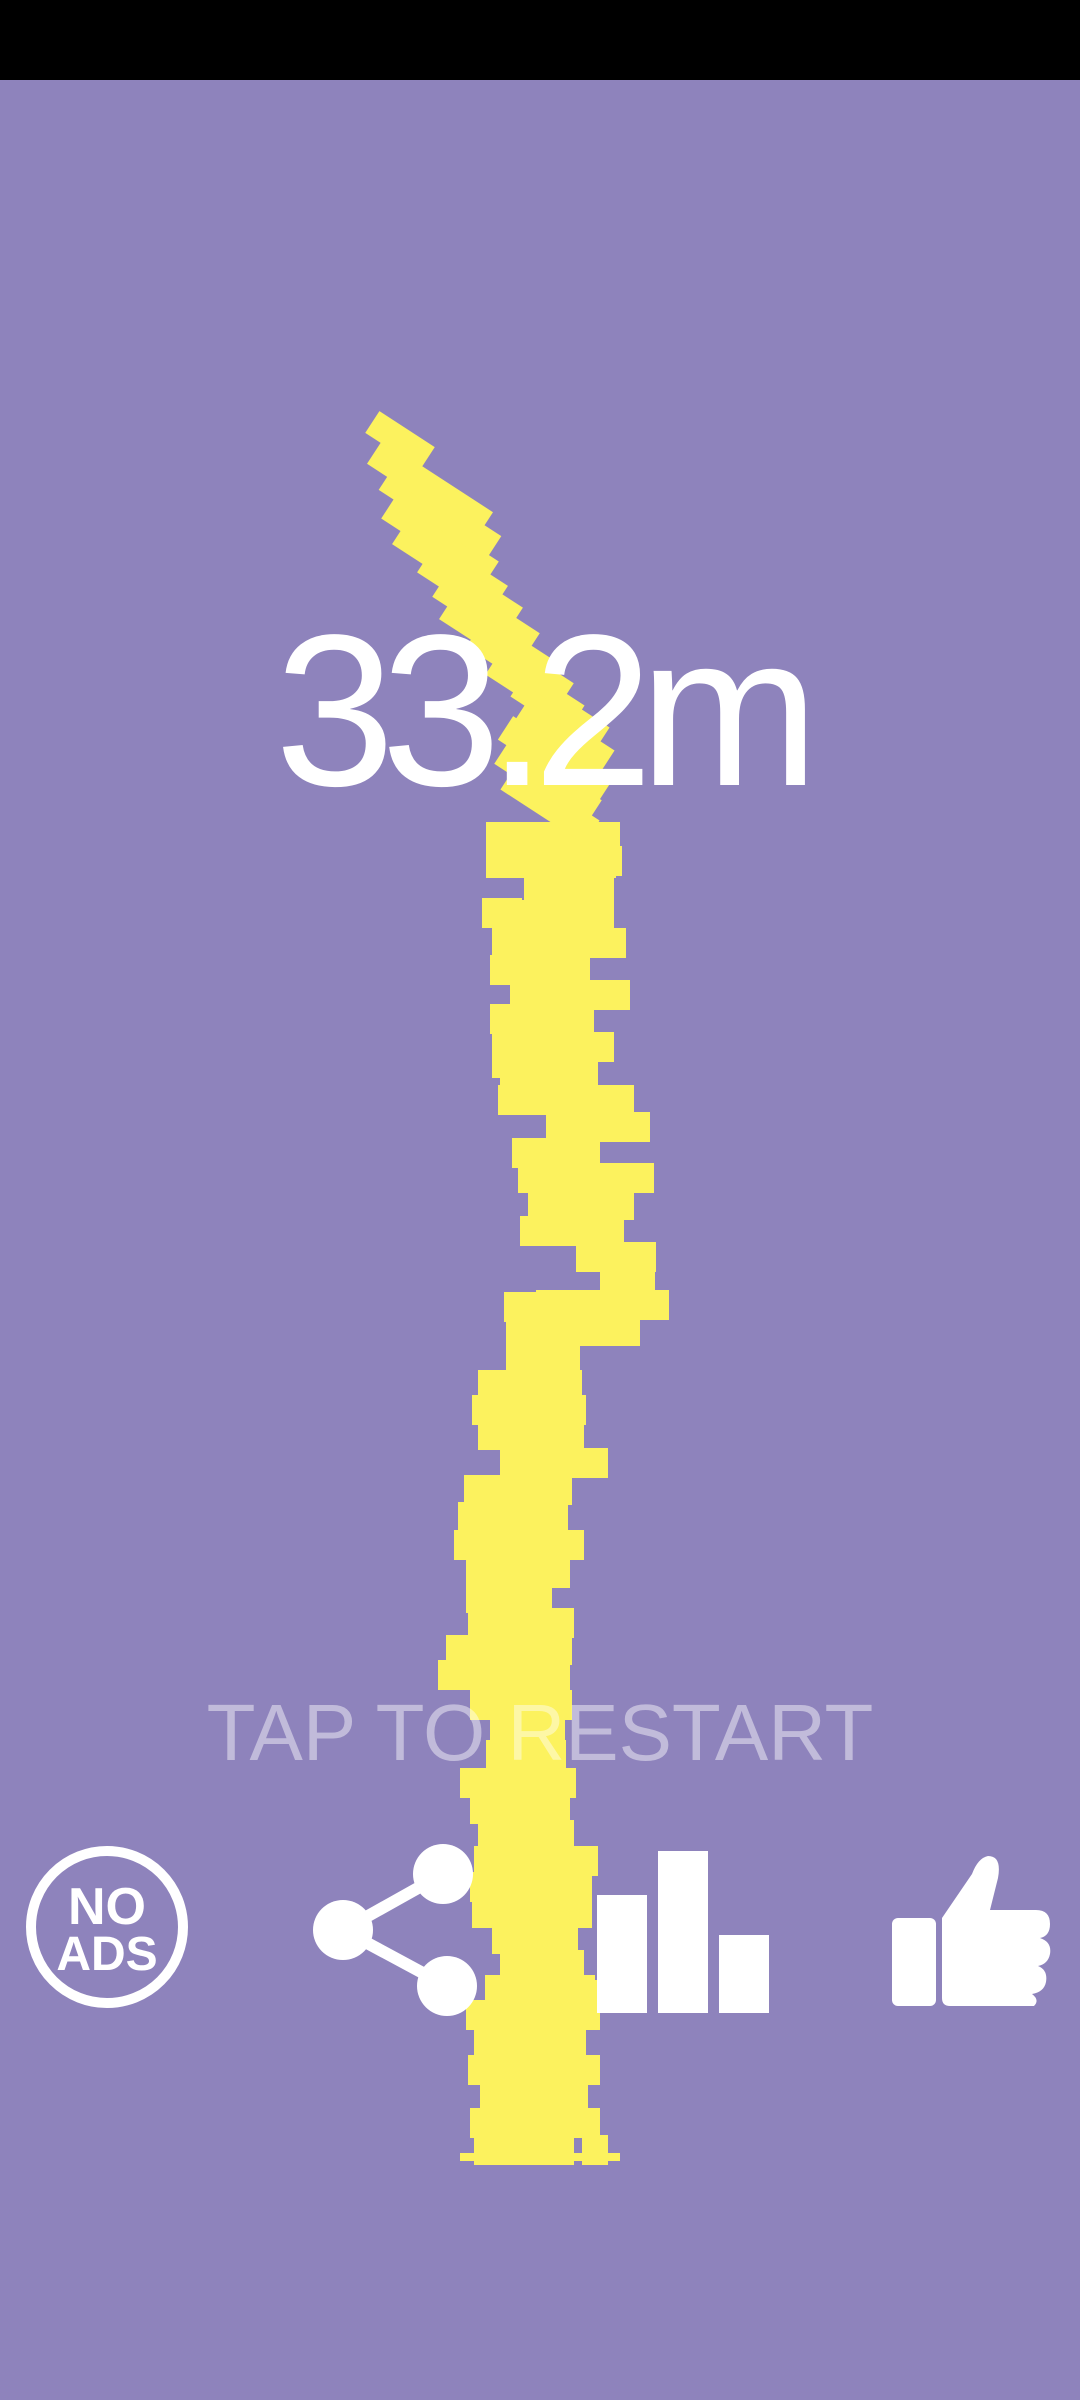 The height and width of the screenshot is (2400, 1080). Describe the element at coordinates (106, 1954) in the screenshot. I see `no-ads-label-line2: ADS` at that location.